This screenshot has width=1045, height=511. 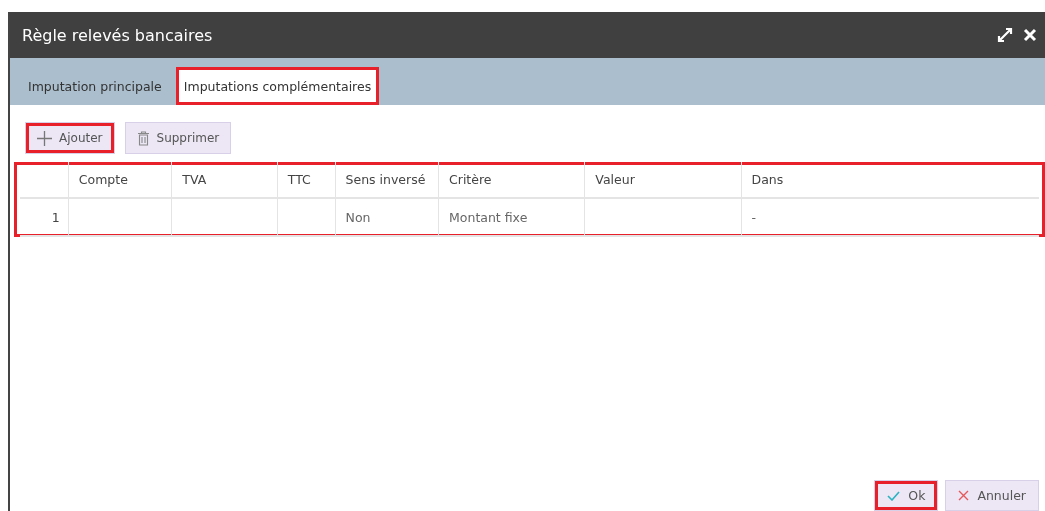 What do you see at coordinates (889, 217) in the screenshot?
I see `table-cell: -` at bounding box center [889, 217].